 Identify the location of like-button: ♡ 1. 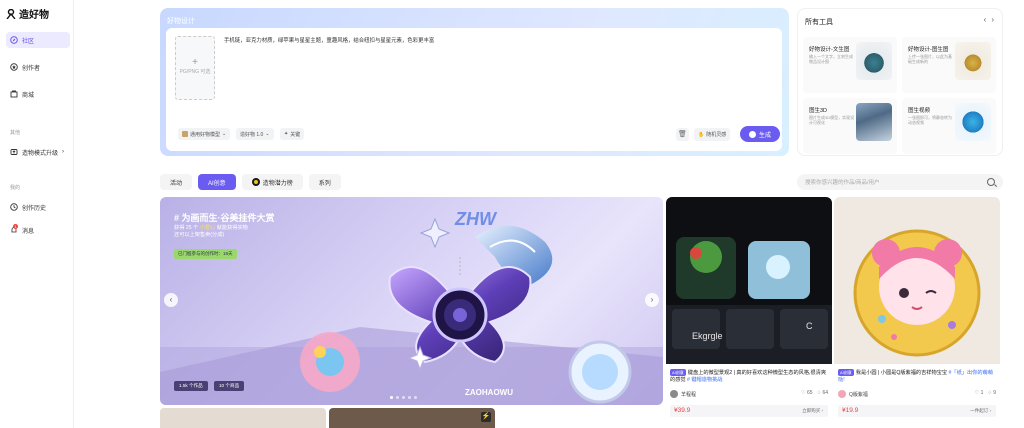
(979, 393).